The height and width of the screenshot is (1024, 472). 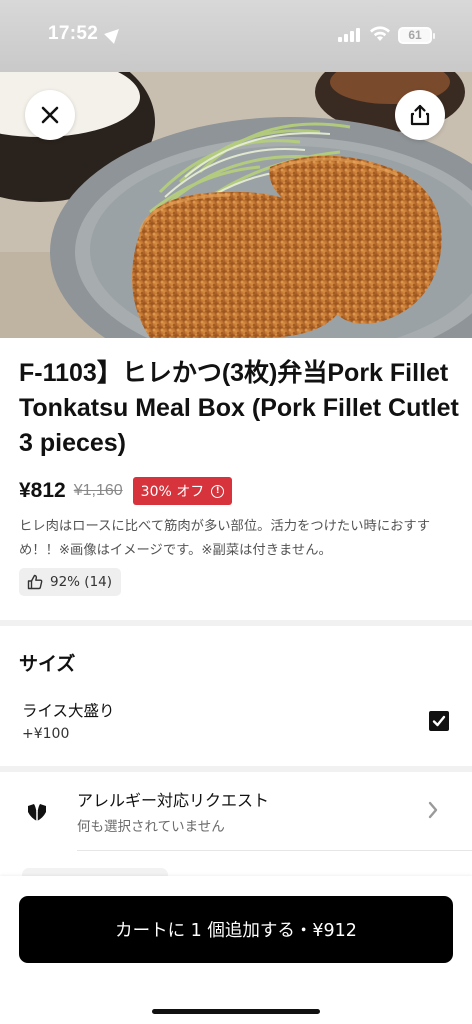 I want to click on home-indicator, so click(x=236, y=1011).